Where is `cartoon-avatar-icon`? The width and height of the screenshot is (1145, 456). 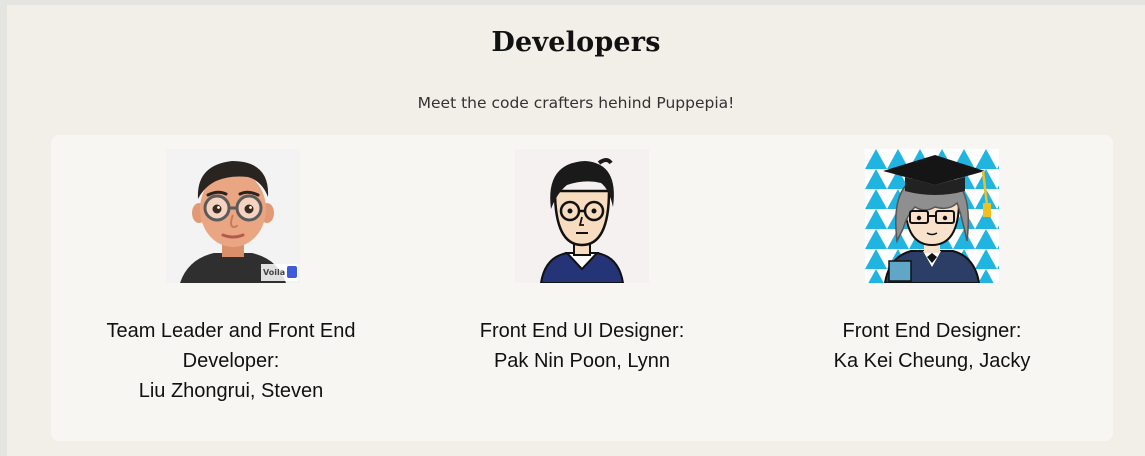
cartoon-avatar-icon is located at coordinates (582, 216).